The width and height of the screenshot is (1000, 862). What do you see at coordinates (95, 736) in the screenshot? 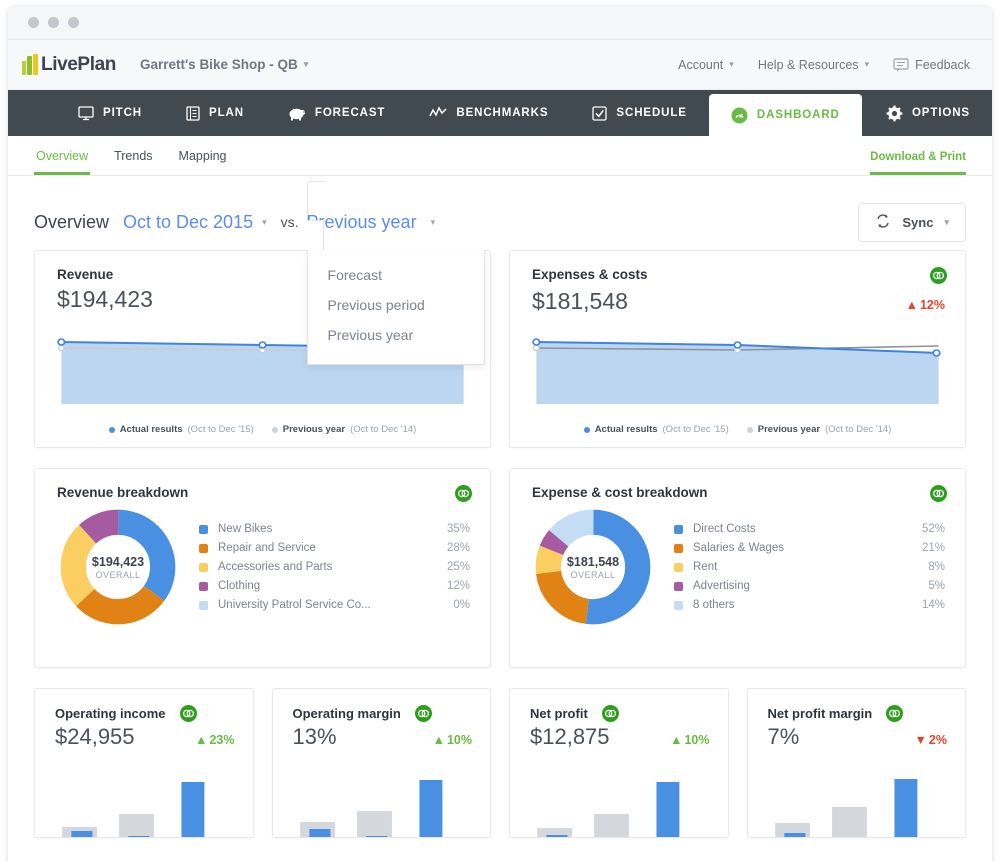
I see `operating-income-value: $24,955` at bounding box center [95, 736].